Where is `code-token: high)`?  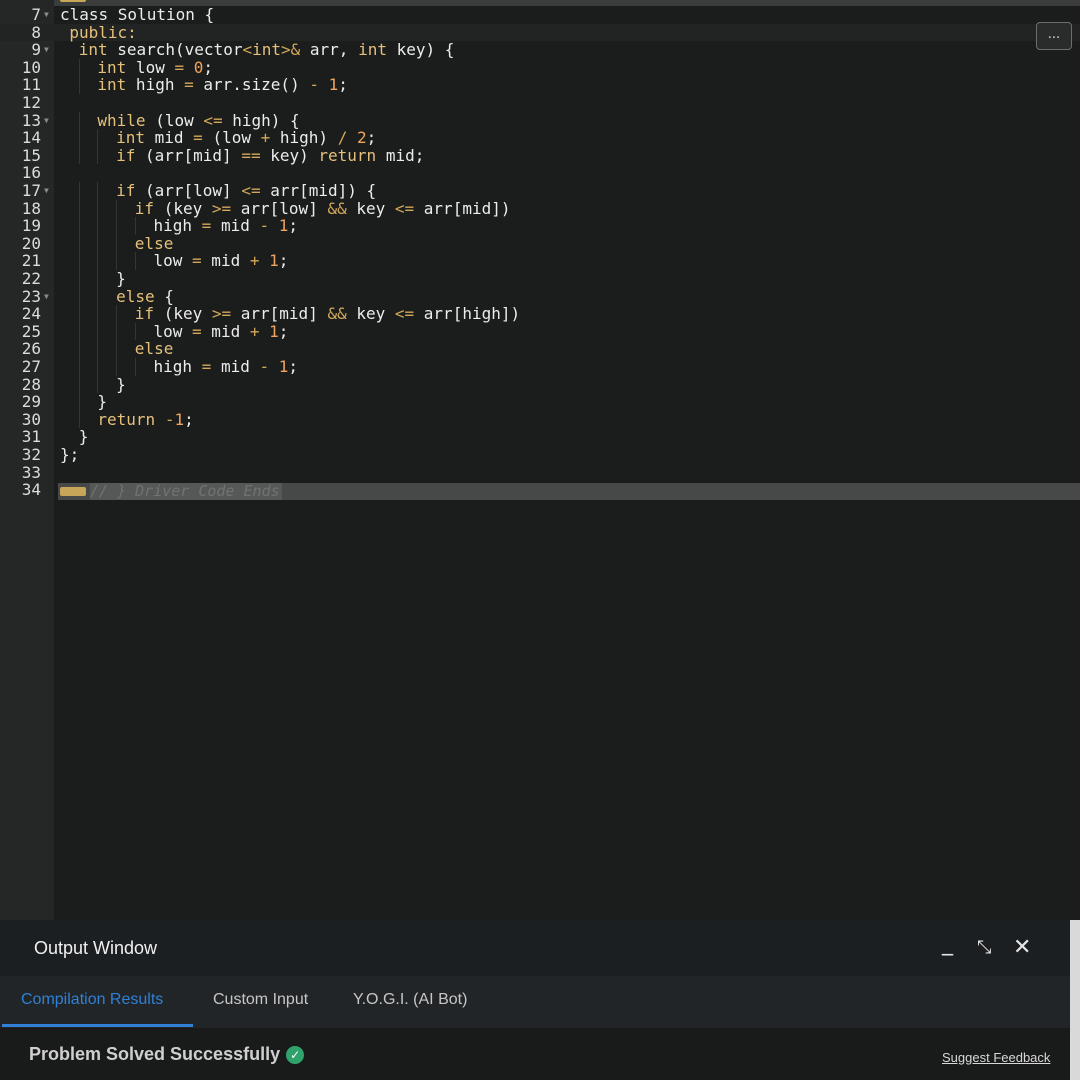
code-token: high) is located at coordinates (304, 138).